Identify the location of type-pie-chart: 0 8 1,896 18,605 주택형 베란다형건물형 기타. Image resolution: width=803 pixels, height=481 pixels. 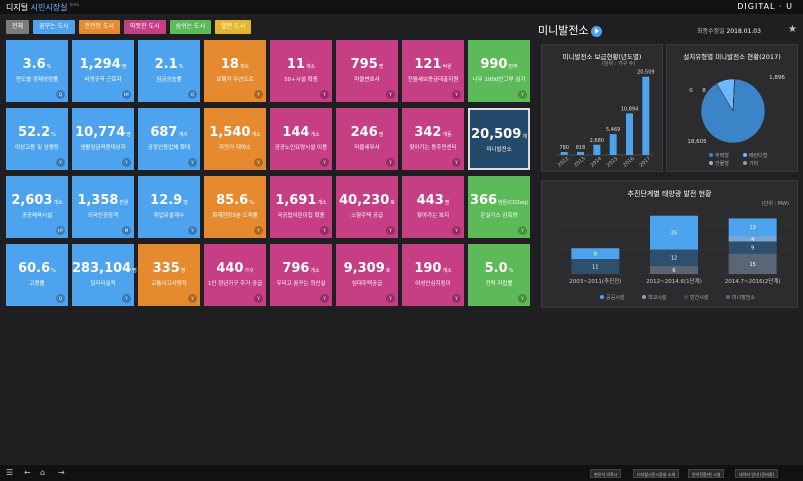
(736, 121).